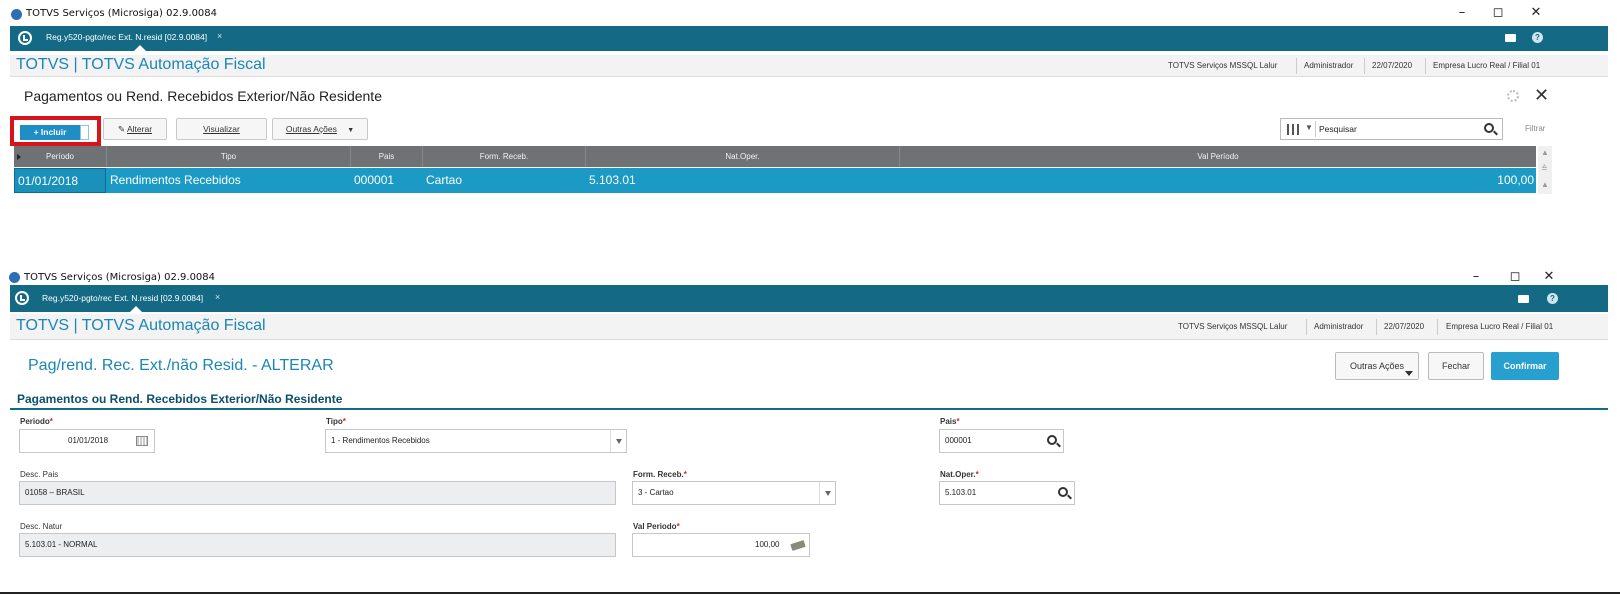 This screenshot has width=1620, height=596. I want to click on select-divider, so click(819, 493).